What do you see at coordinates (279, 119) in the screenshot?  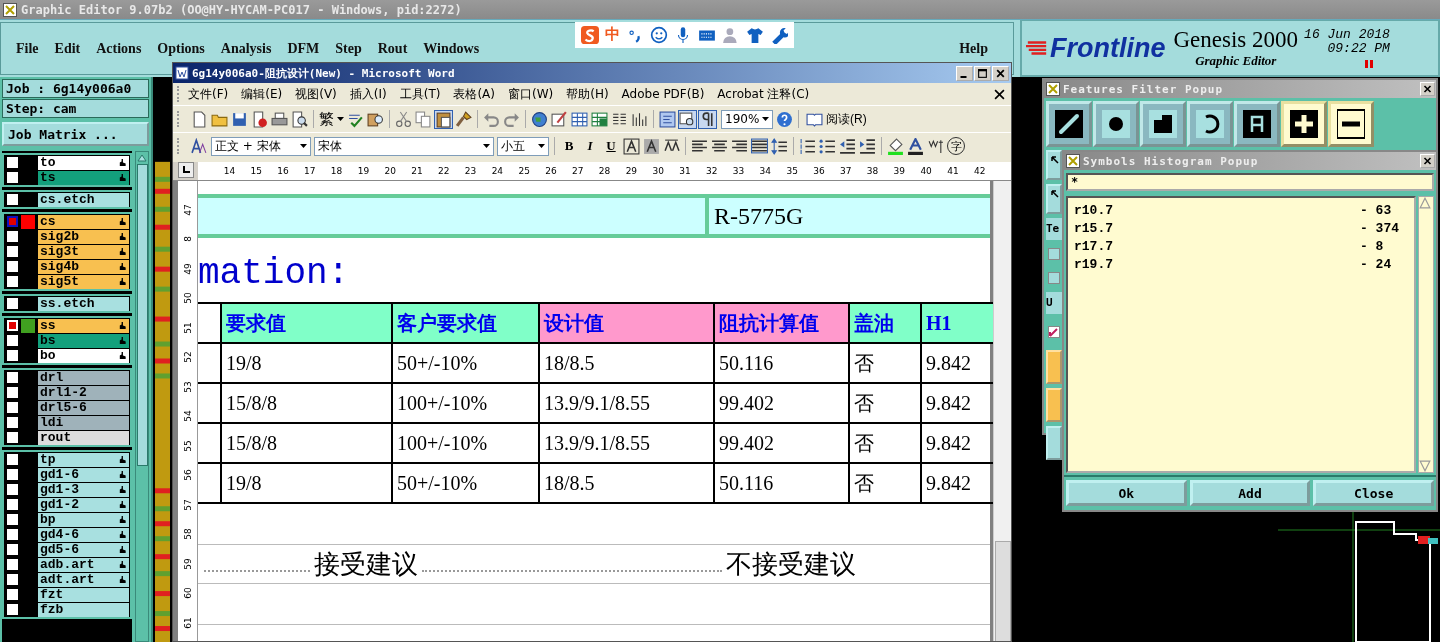 I see `printer-icon` at bounding box center [279, 119].